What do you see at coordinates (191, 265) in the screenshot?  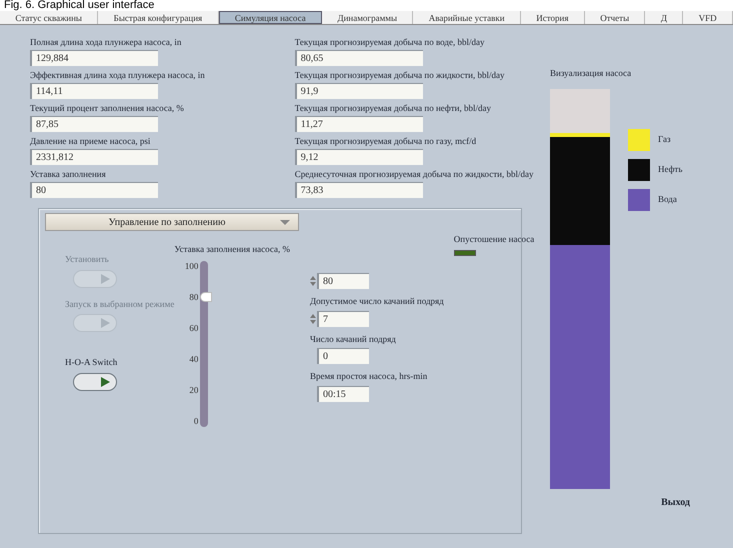 I see `tick-label: 100` at bounding box center [191, 265].